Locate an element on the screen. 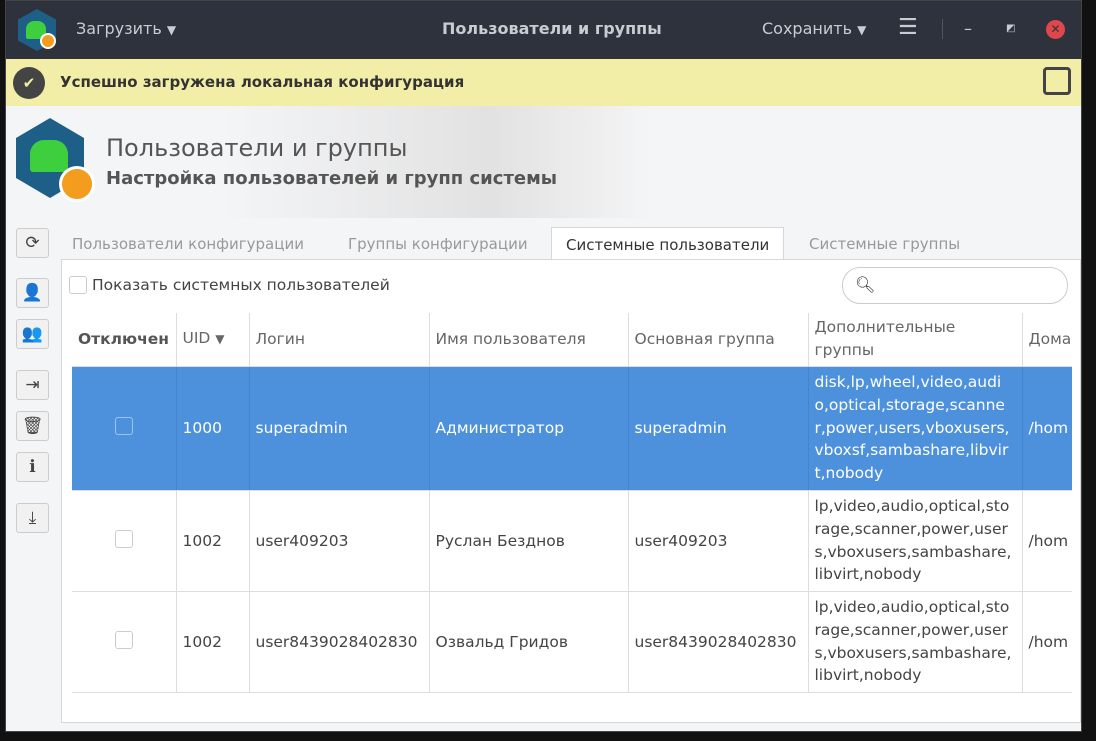  gear-badge-icon is located at coordinates (77, 184).